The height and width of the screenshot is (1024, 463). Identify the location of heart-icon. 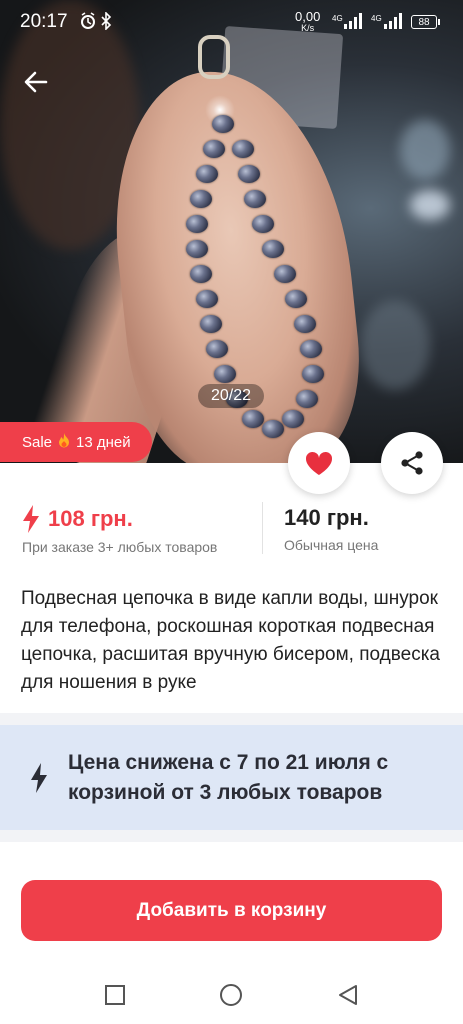
(319, 463).